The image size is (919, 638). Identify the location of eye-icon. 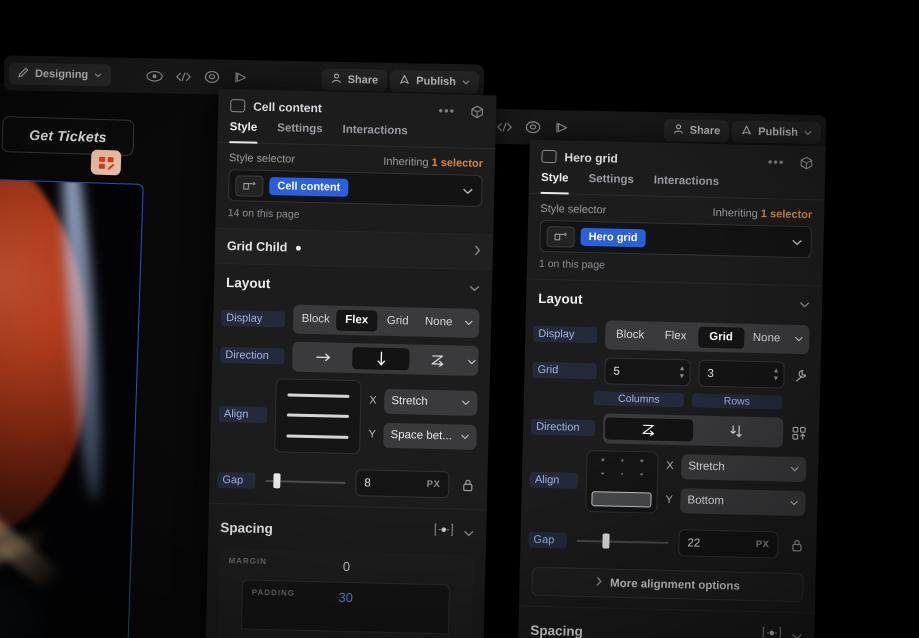
(154, 76).